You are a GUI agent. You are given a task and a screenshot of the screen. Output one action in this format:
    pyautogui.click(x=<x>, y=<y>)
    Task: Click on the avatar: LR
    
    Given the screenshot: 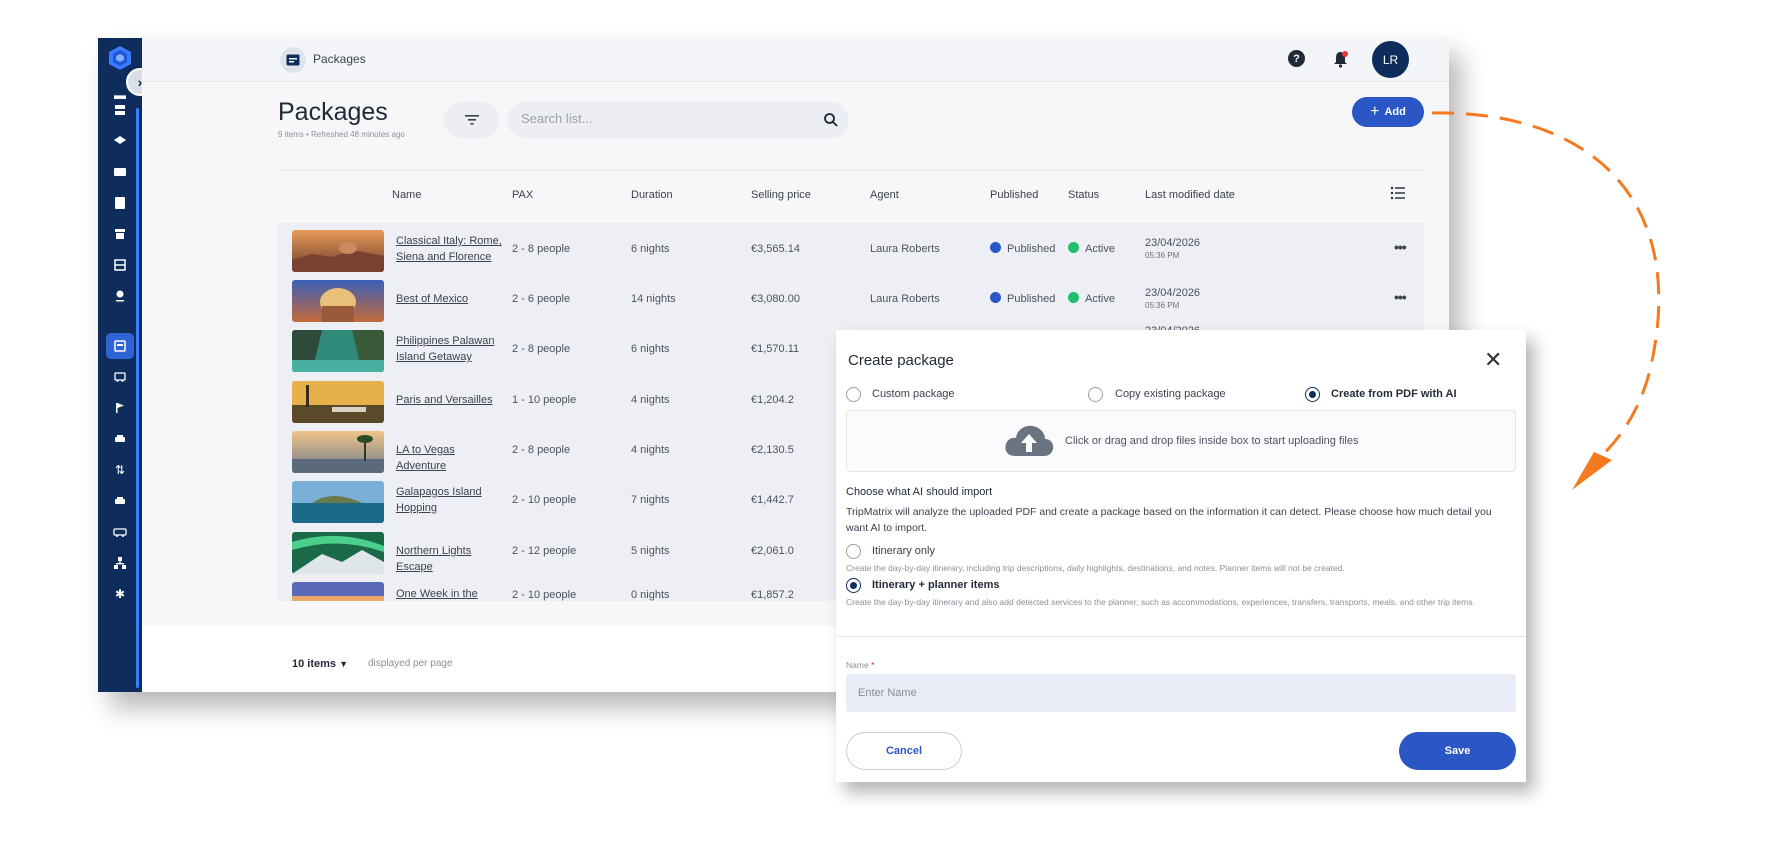 What is the action you would take?
    pyautogui.click(x=1390, y=59)
    